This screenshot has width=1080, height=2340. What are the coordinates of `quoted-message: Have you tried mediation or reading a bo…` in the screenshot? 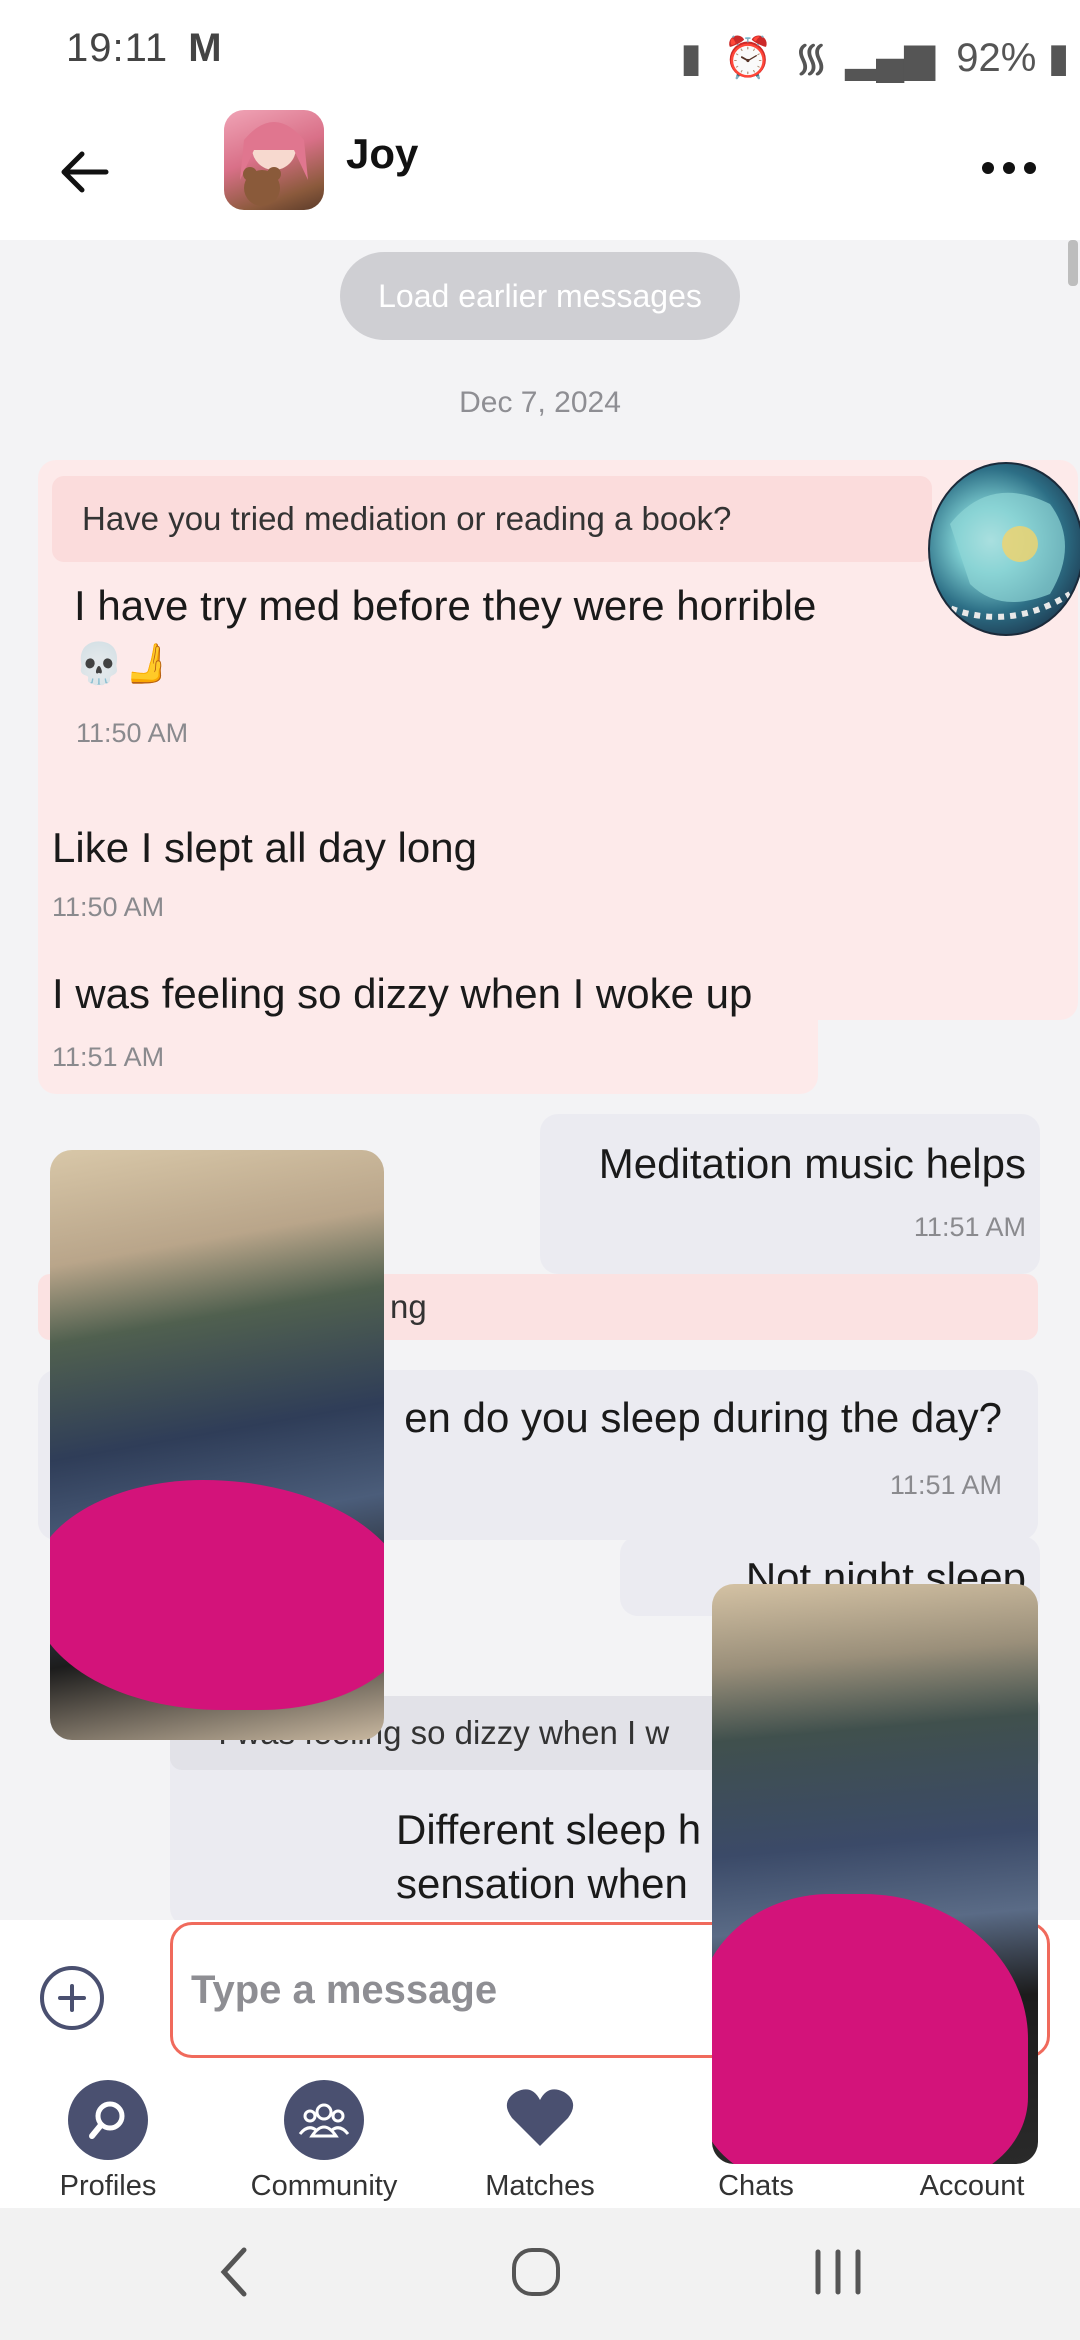 It's located at (492, 519).